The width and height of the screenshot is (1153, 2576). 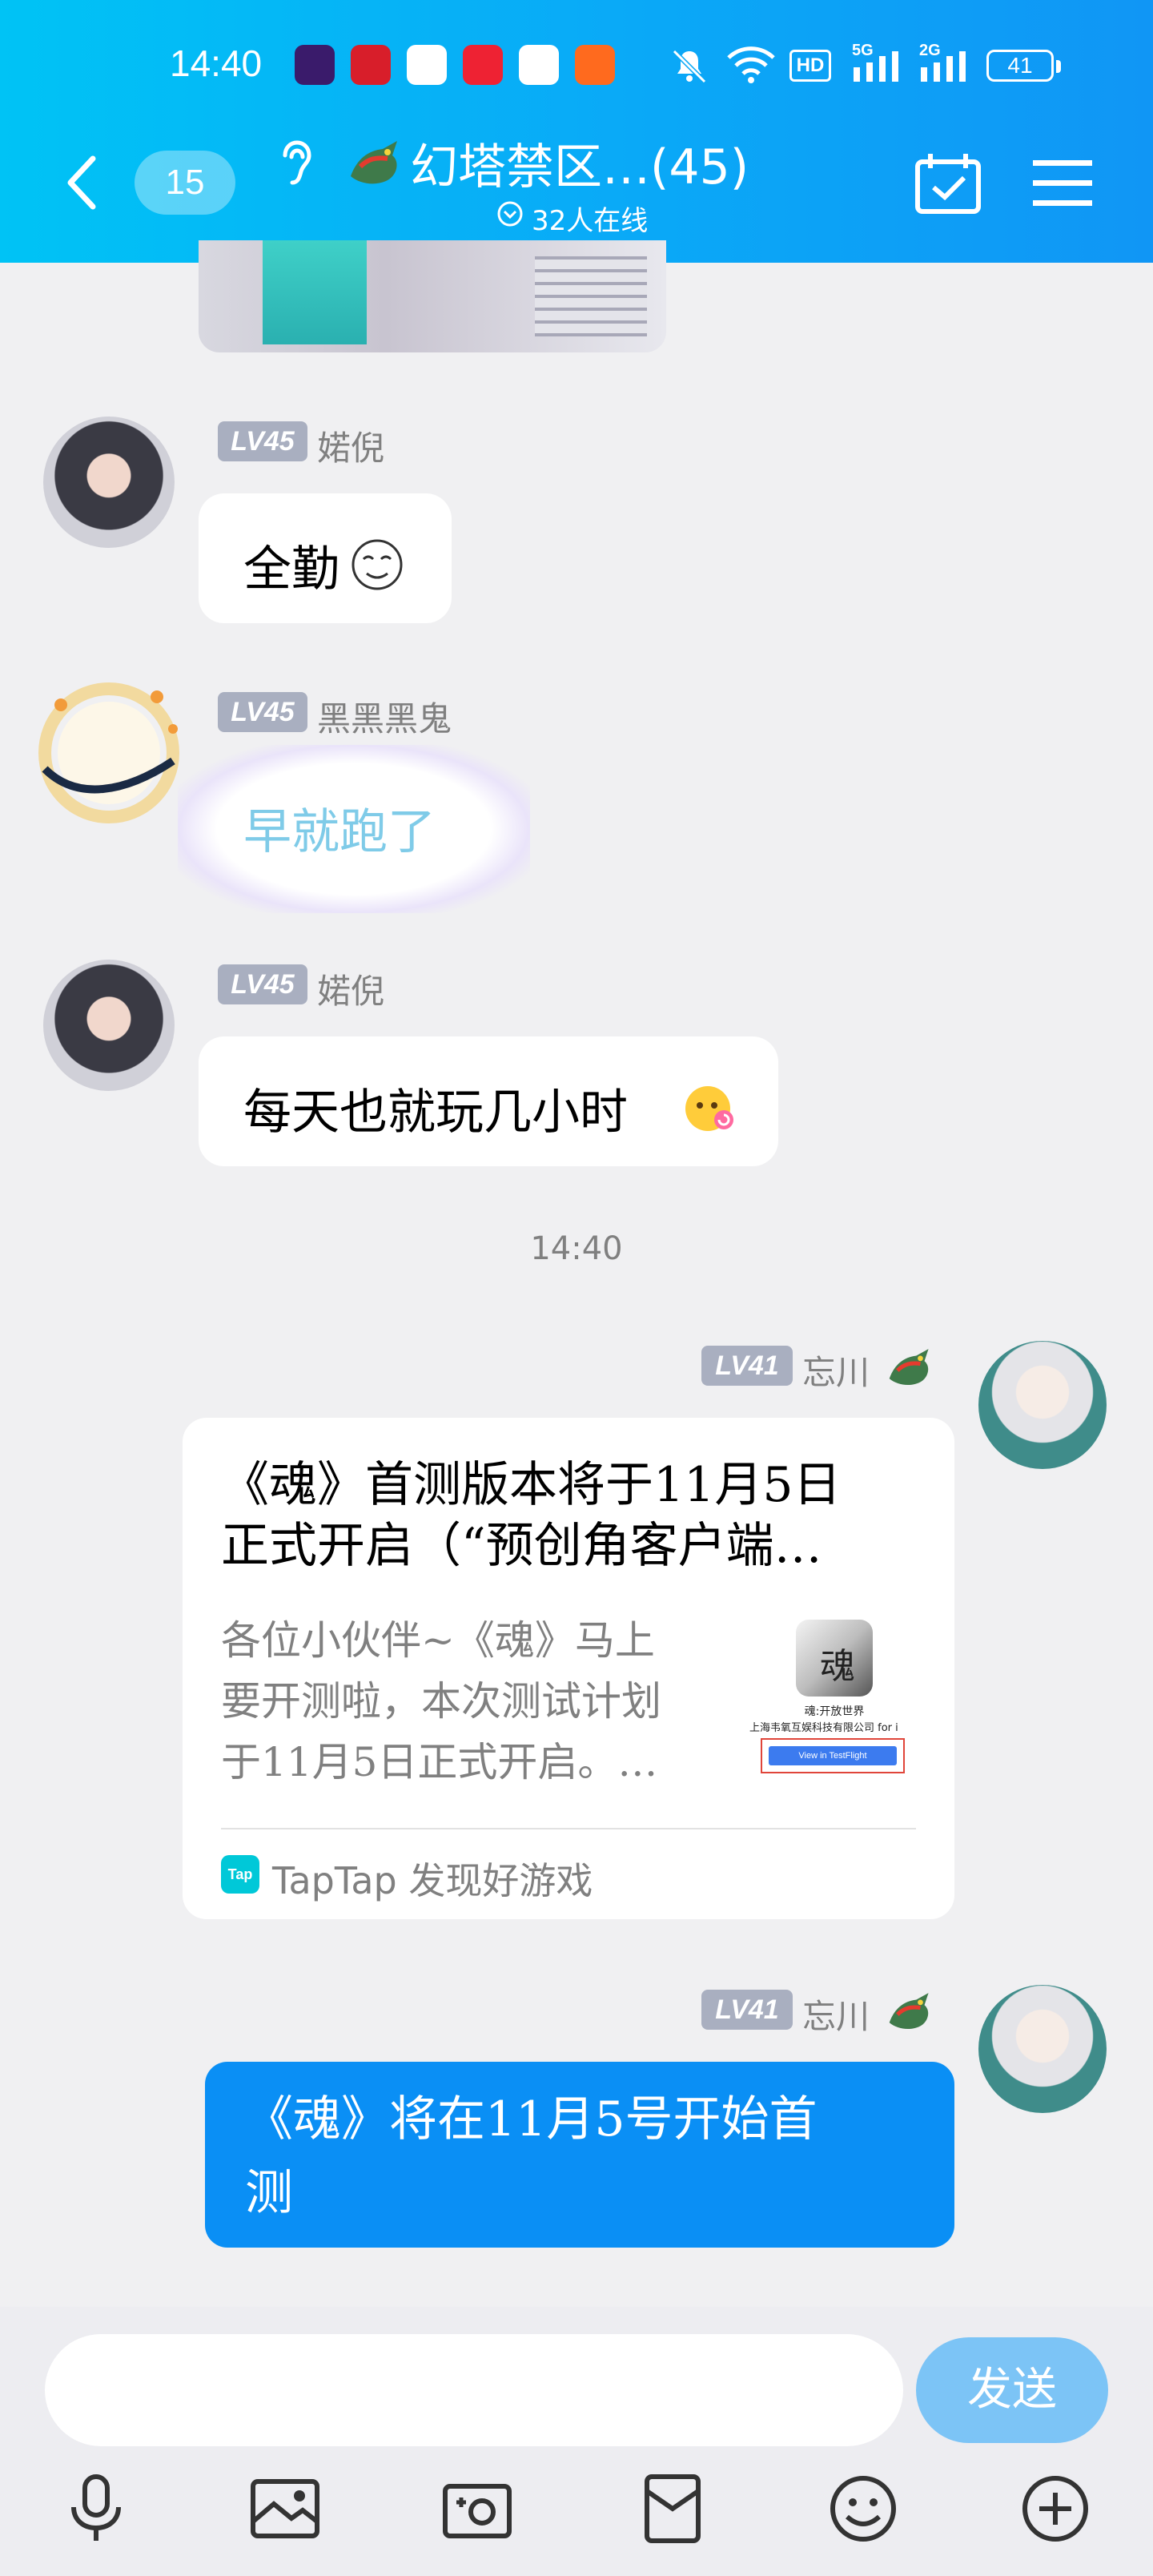 What do you see at coordinates (269, 2193) in the screenshot?
I see `message-text-line: 测` at bounding box center [269, 2193].